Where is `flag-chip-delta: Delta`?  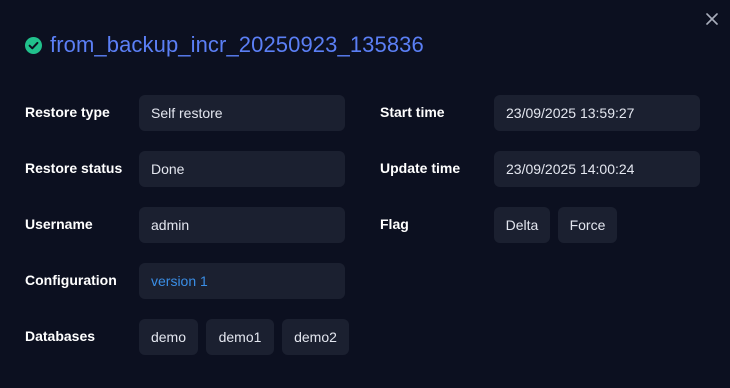 flag-chip-delta: Delta is located at coordinates (522, 225).